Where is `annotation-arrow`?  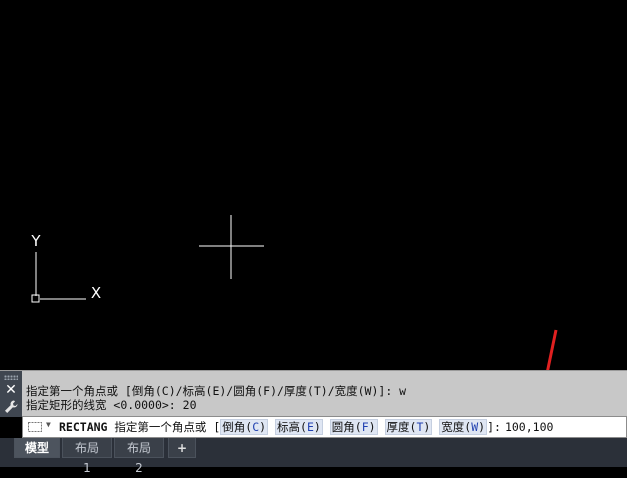
annotation-arrow is located at coordinates (552, 349).